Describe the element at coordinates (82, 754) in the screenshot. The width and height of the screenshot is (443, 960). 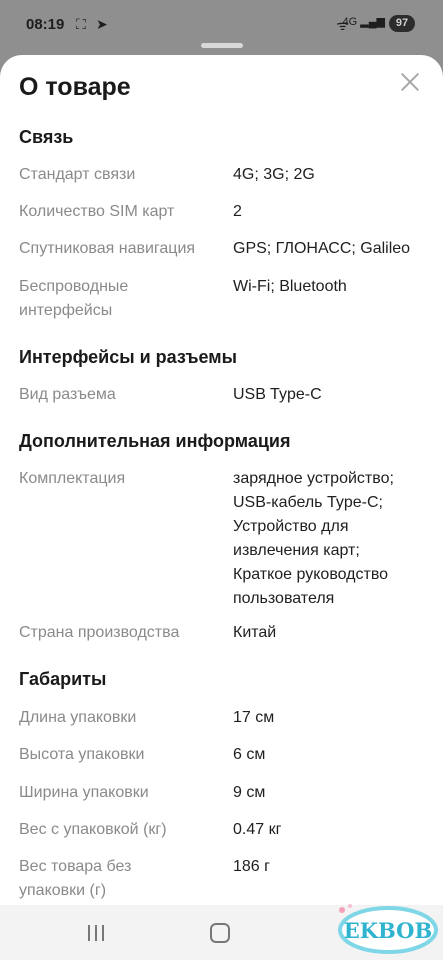
I see `spec-label: Высота упаковки` at that location.